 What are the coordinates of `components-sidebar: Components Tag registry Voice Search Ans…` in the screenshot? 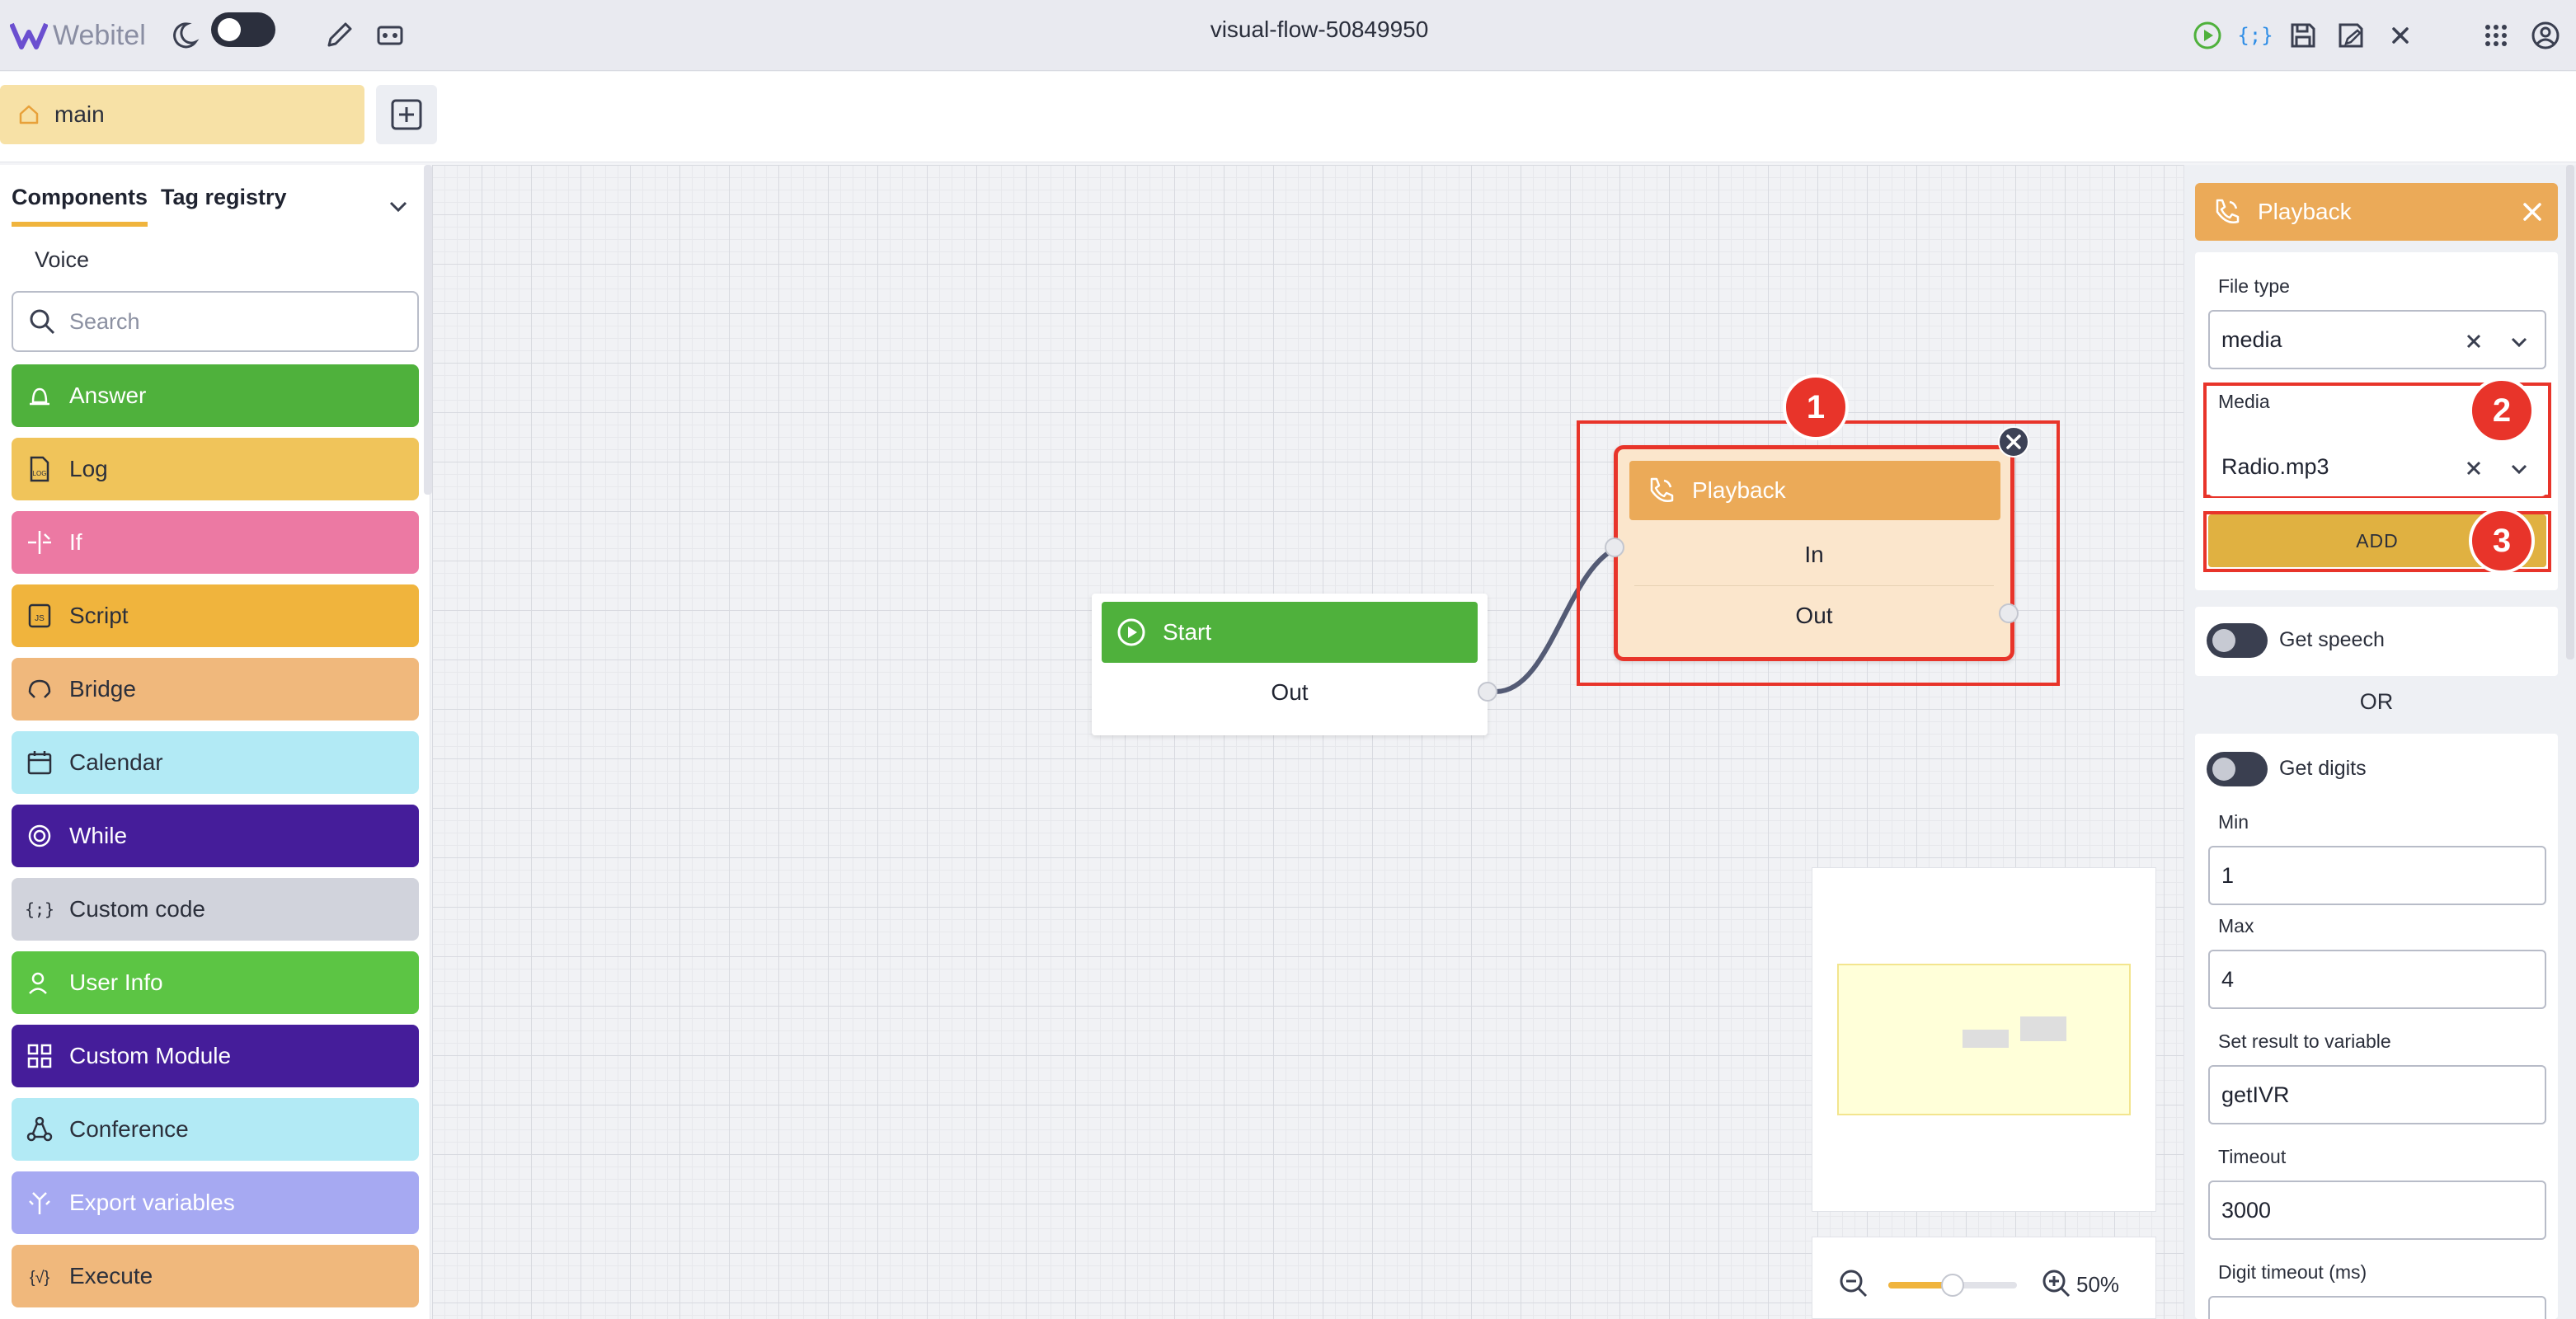 It's located at (215, 742).